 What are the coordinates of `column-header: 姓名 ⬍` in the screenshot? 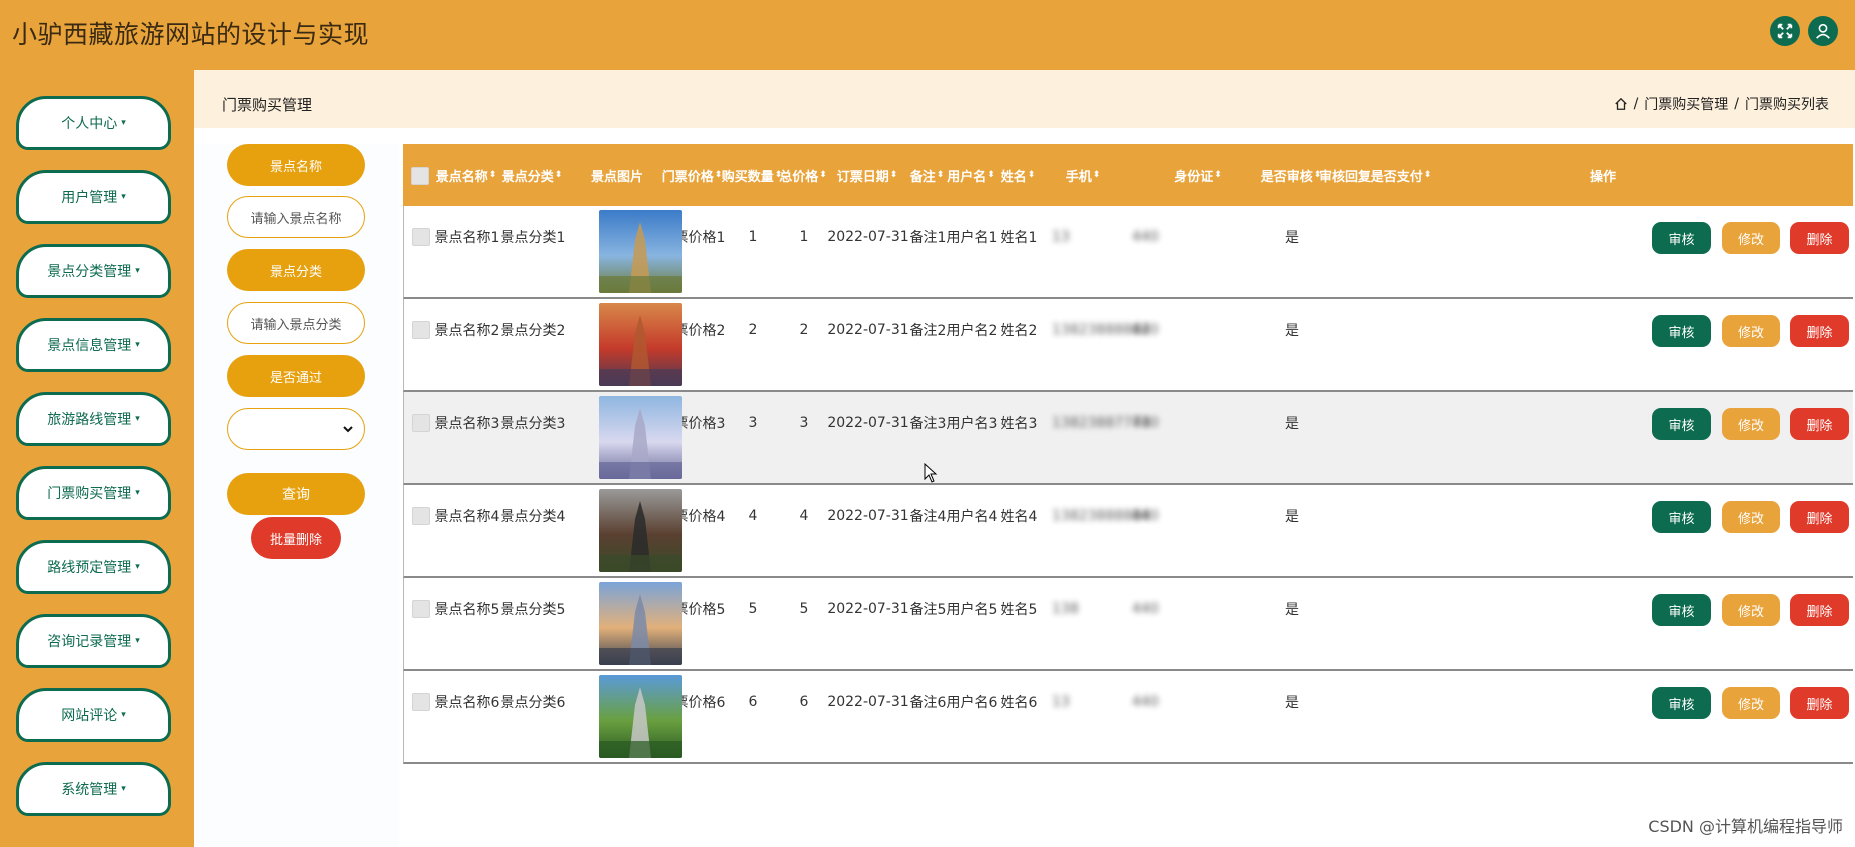 It's located at (1018, 175).